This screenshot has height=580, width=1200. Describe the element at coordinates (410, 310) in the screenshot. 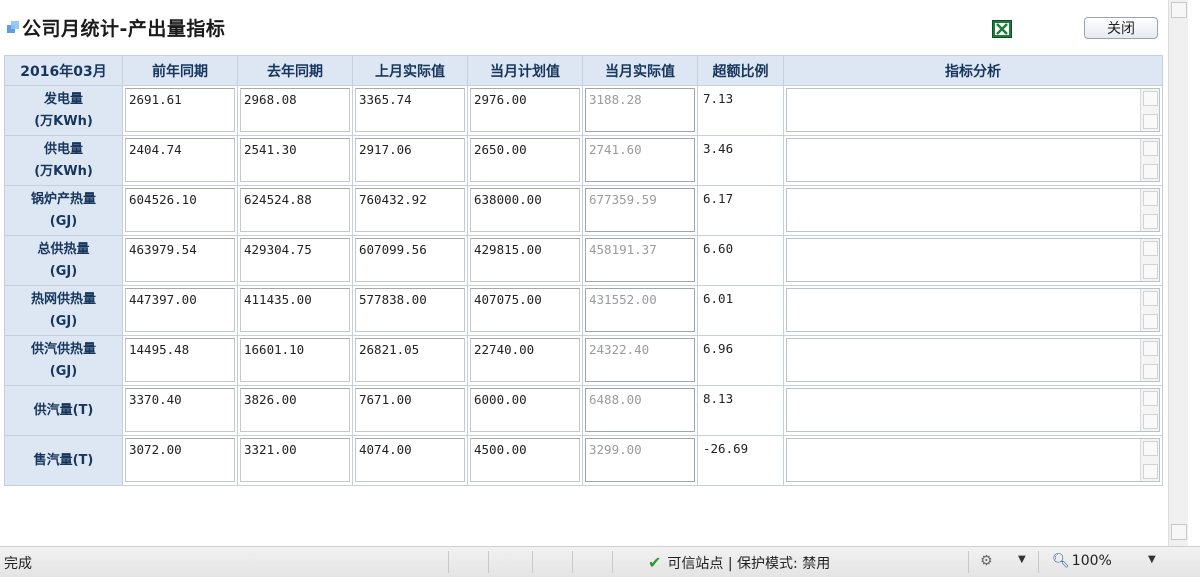

I see `value-field: 577838.00` at that location.